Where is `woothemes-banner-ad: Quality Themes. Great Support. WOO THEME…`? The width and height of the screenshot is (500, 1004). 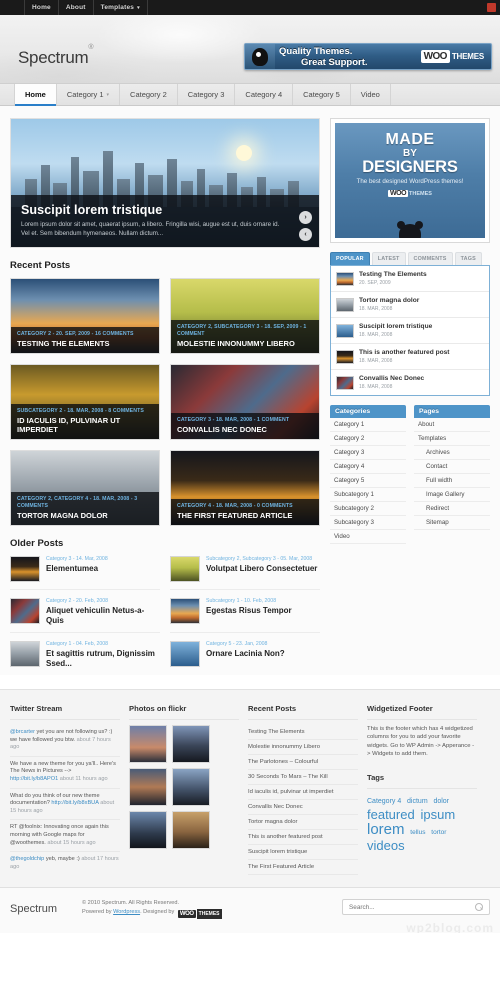
woothemes-banner-ad: Quality Themes. Great Support. WOO THEME… is located at coordinates (368, 56).